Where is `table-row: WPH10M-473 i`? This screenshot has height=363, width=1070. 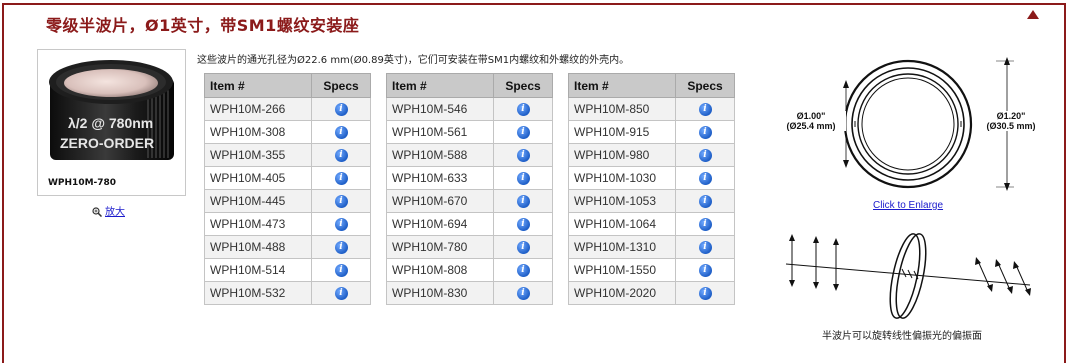
table-row: WPH10M-473 i is located at coordinates (287, 224).